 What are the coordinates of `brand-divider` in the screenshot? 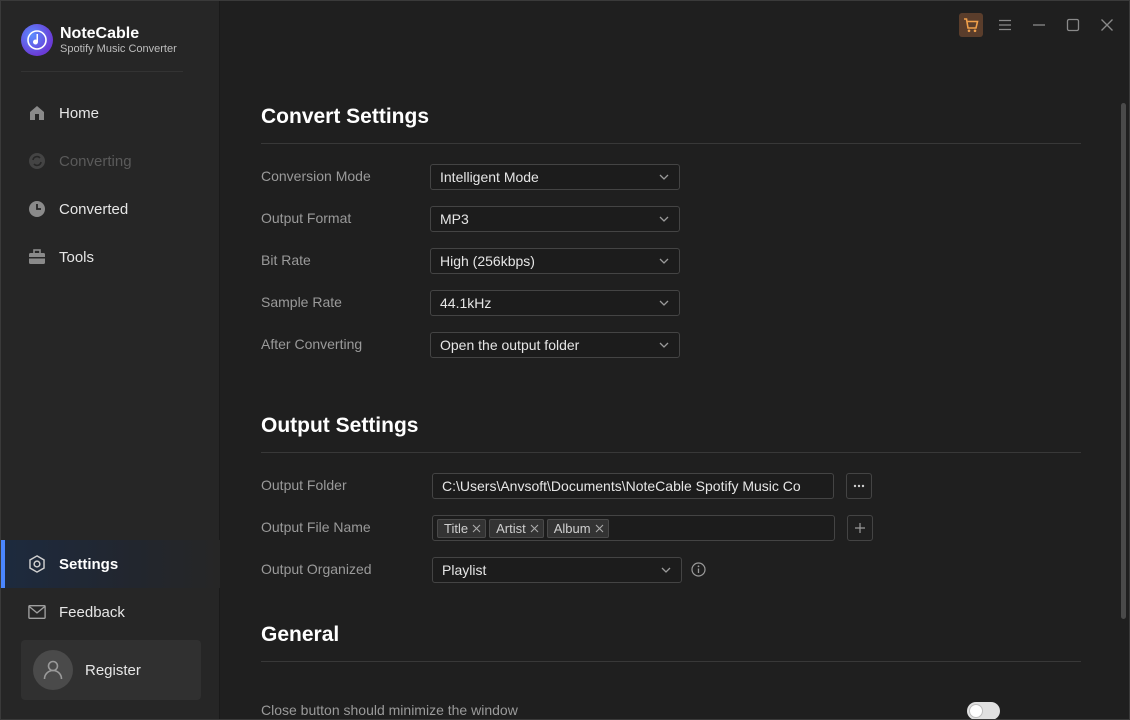 It's located at (102, 71).